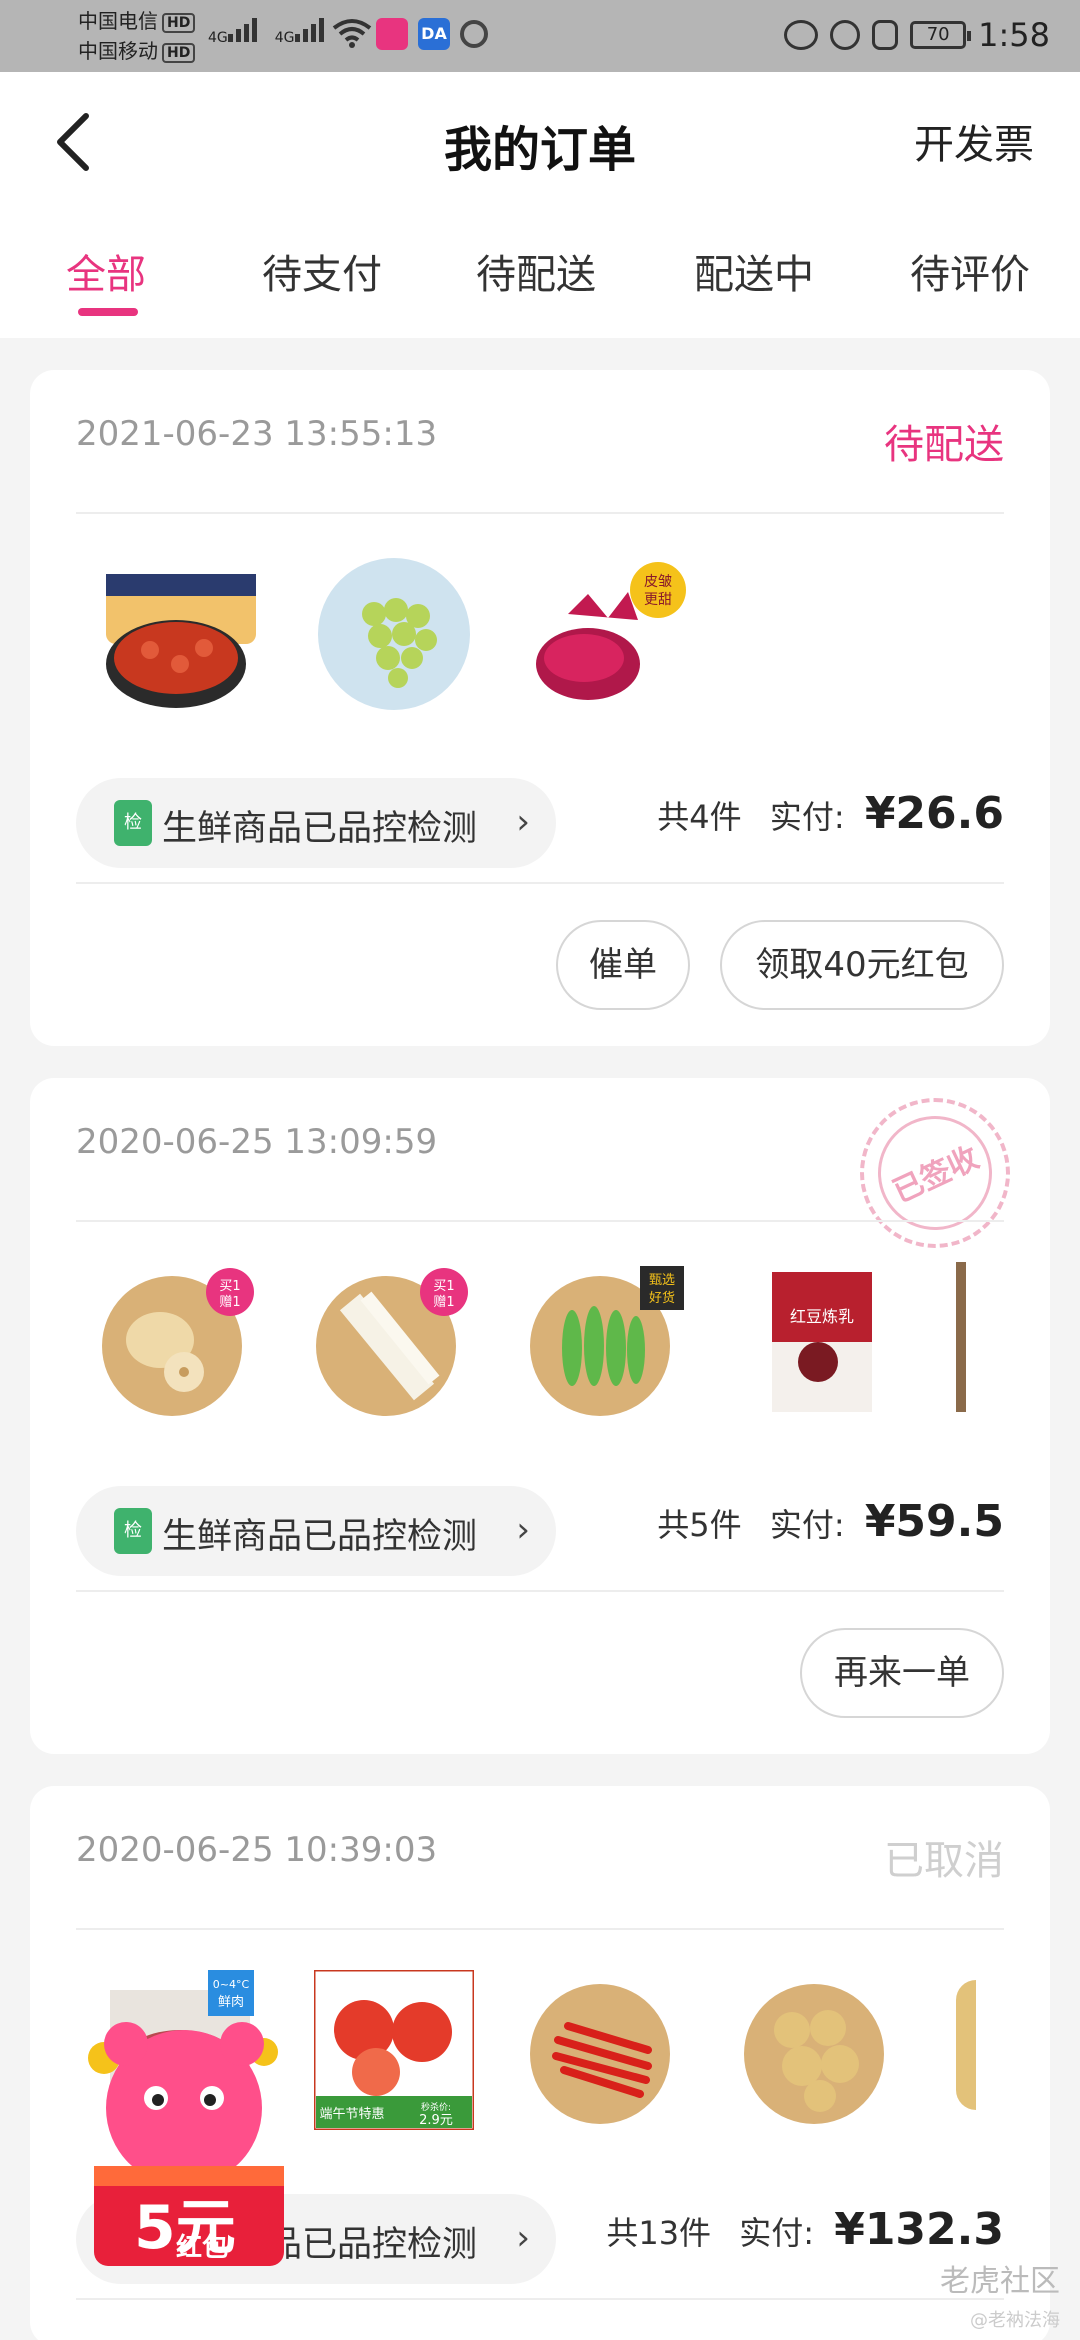  Describe the element at coordinates (257, 434) in the screenshot. I see `order-date: 2021-06-23 13:55:13` at that location.